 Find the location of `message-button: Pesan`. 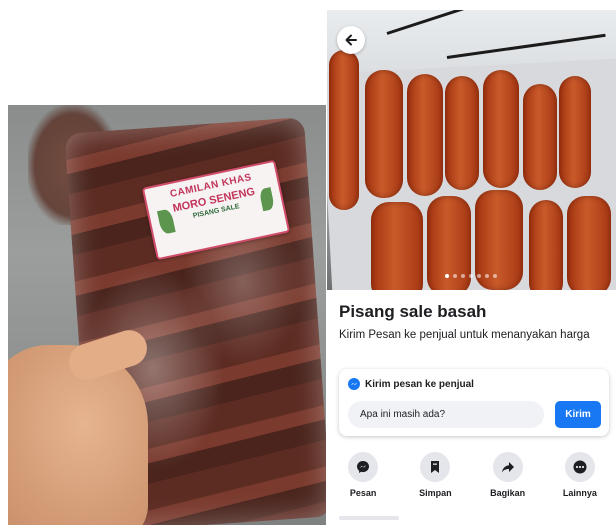

message-button: Pesan is located at coordinates (363, 475).